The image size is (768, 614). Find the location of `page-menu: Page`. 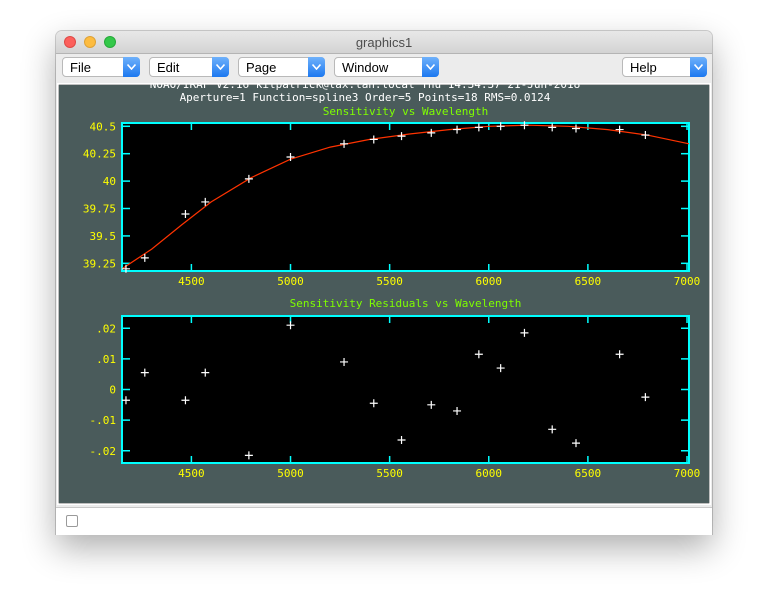

page-menu: Page is located at coordinates (281, 67).